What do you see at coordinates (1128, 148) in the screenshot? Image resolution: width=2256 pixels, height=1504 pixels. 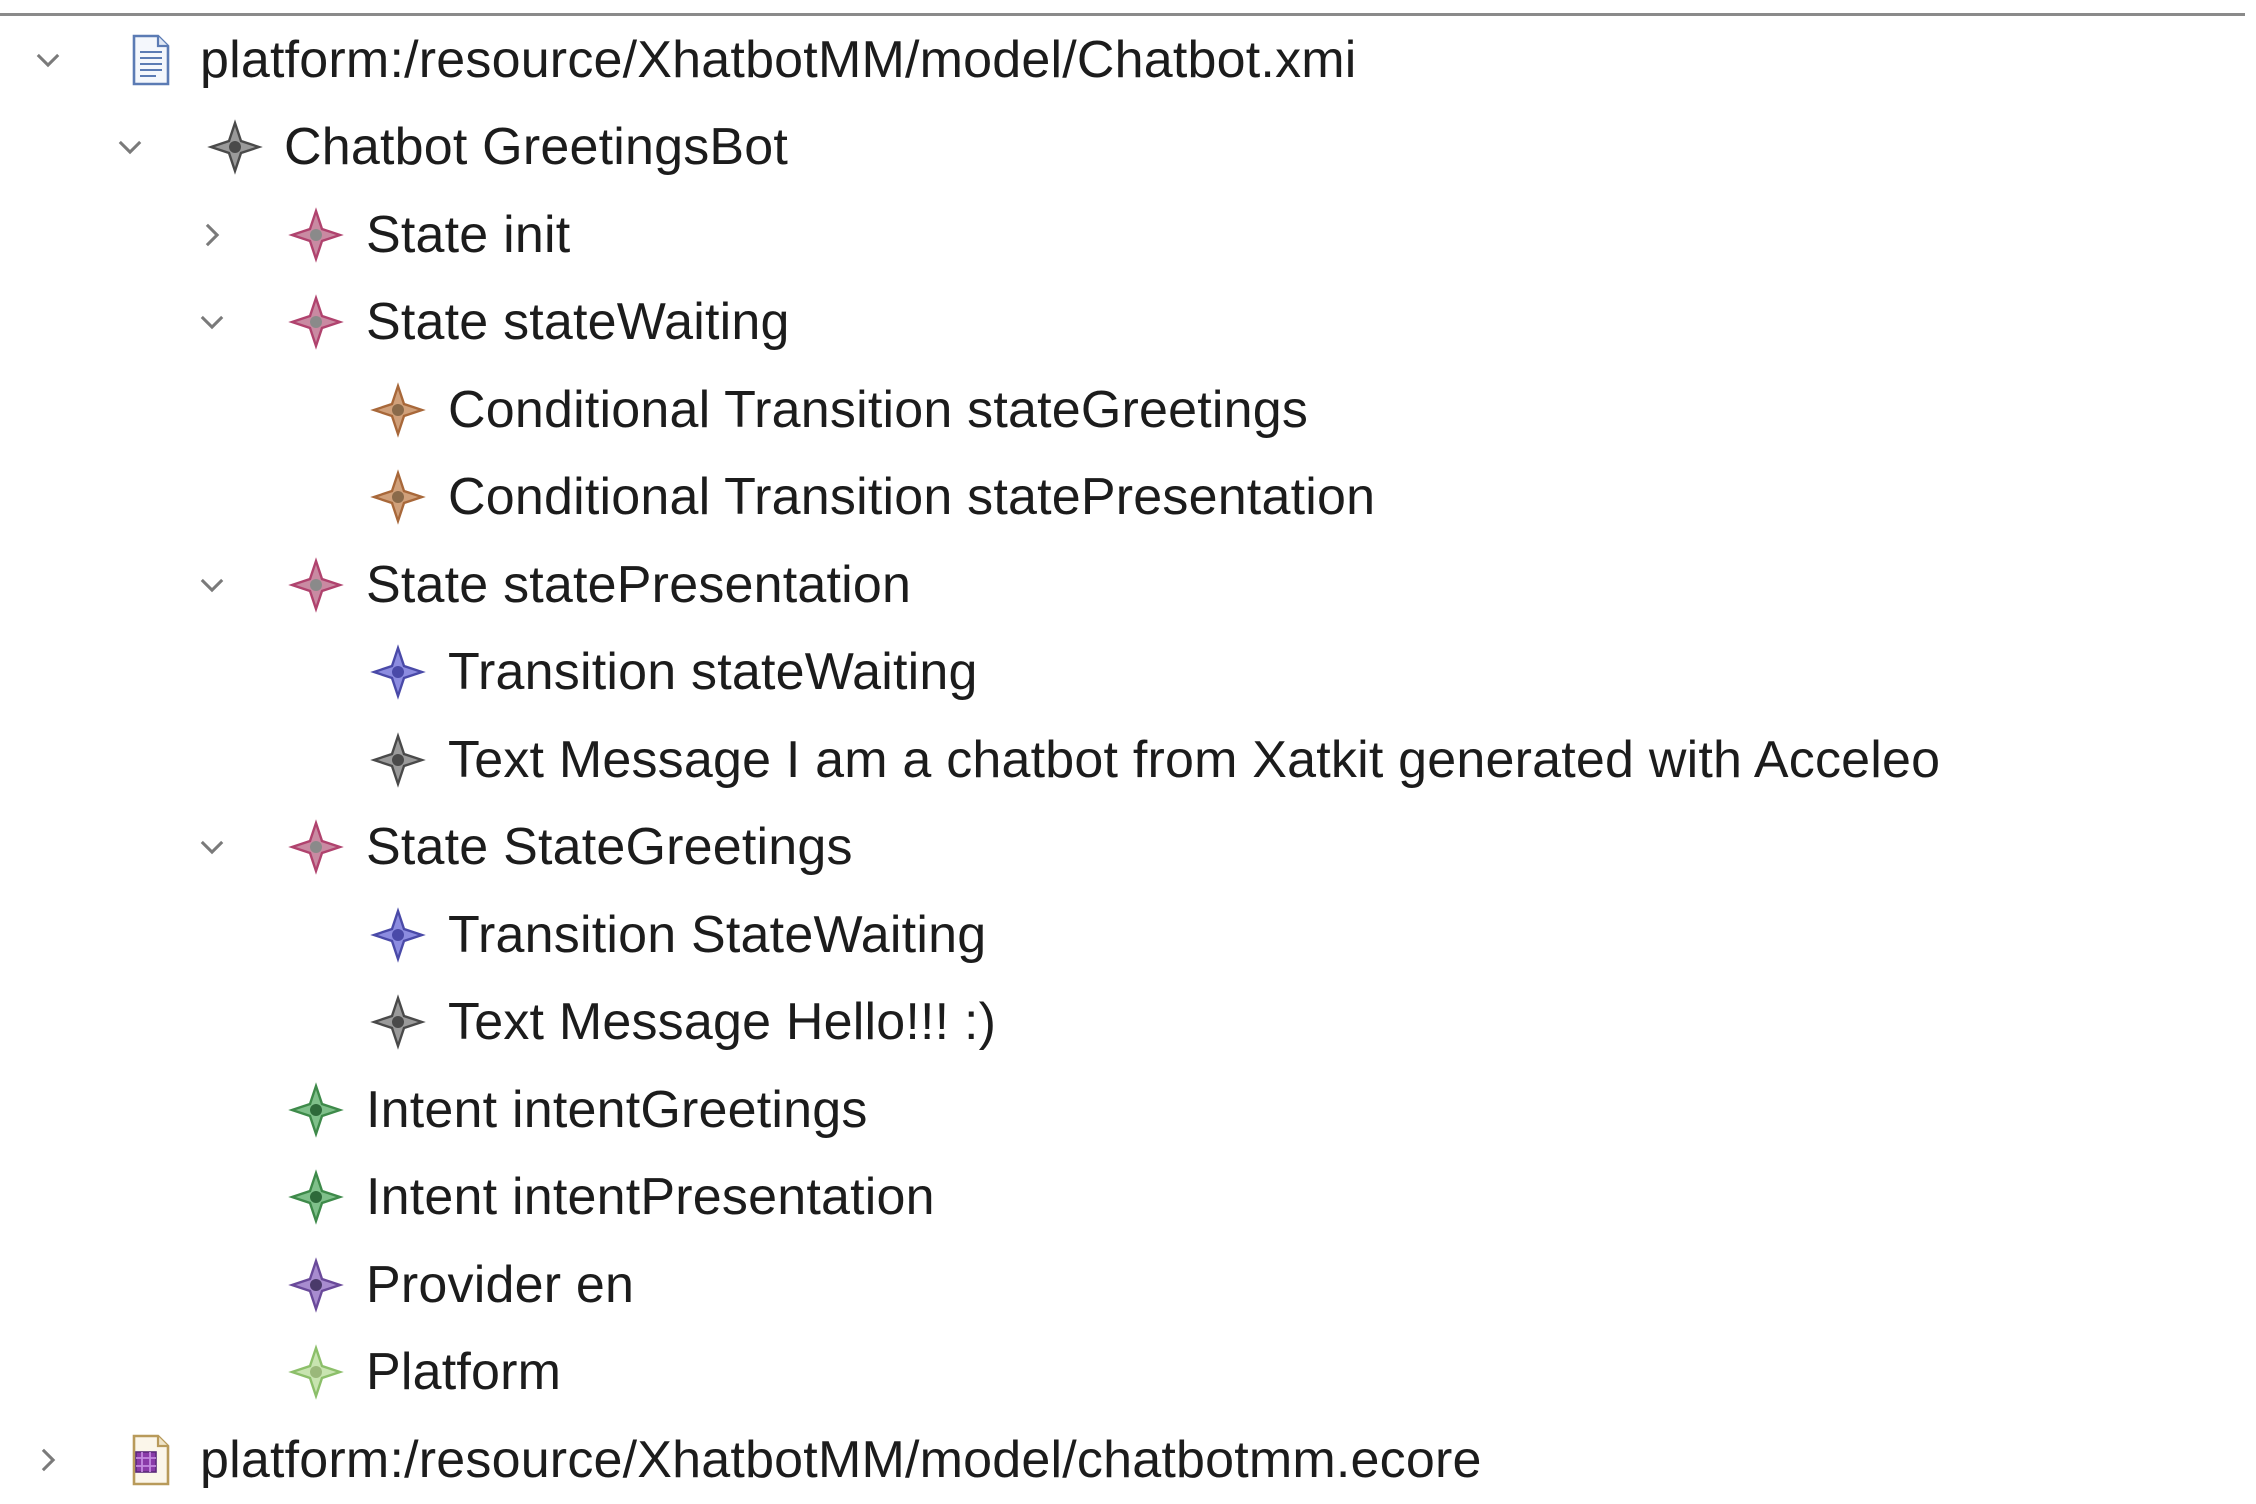 I see `tree-row-chatbot: Chatbot GreetingsBot` at bounding box center [1128, 148].